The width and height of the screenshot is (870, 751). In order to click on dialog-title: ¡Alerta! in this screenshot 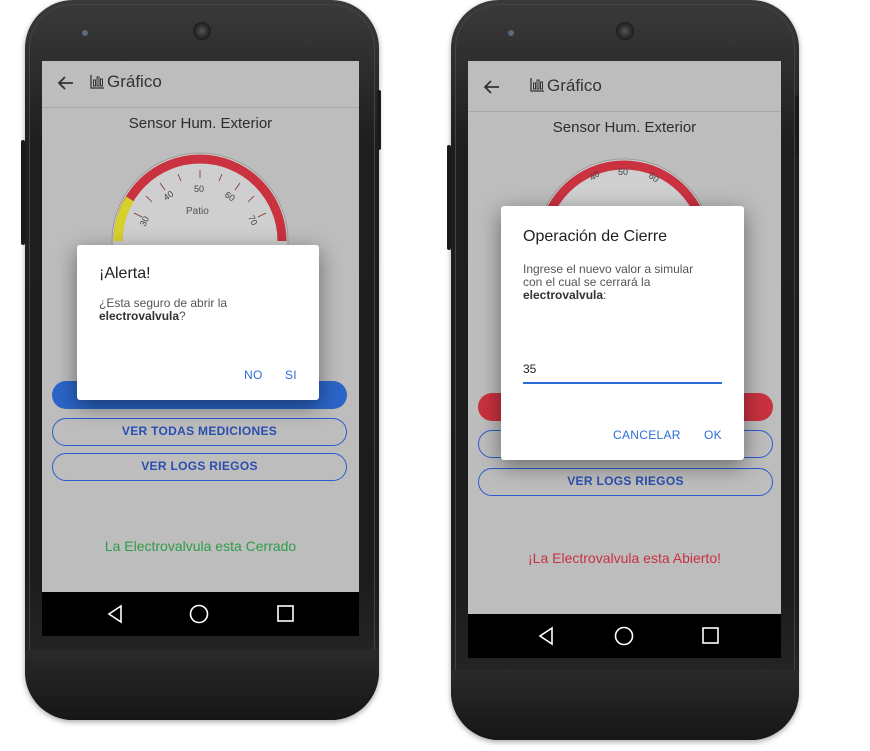, I will do `click(125, 273)`.